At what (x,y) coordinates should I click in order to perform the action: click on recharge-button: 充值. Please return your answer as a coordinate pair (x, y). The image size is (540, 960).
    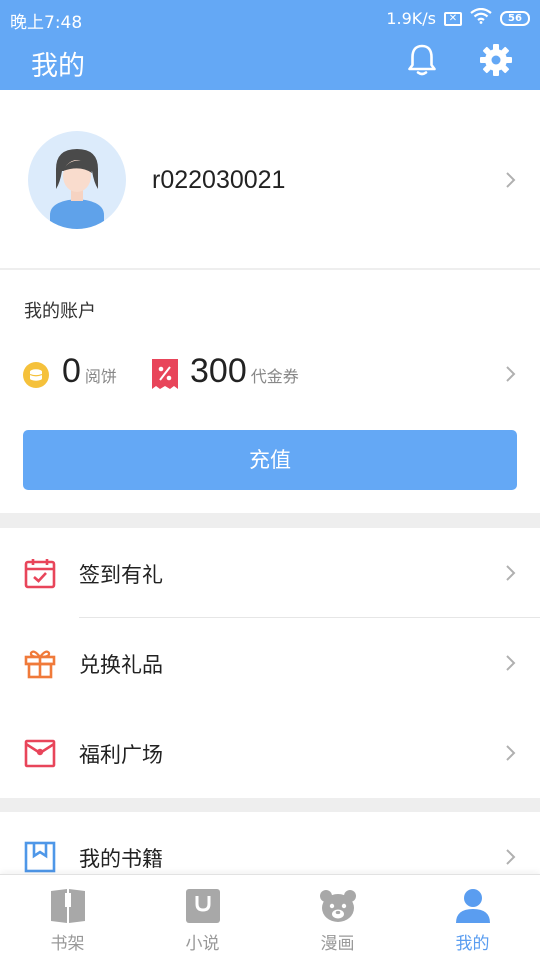
    Looking at the image, I should click on (270, 460).